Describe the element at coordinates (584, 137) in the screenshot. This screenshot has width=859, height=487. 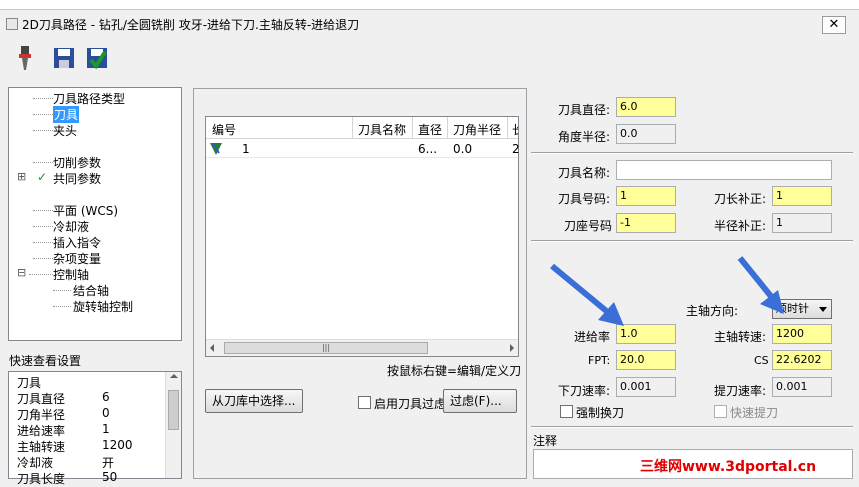
I see `corner-radius-label: 角度半径:` at that location.